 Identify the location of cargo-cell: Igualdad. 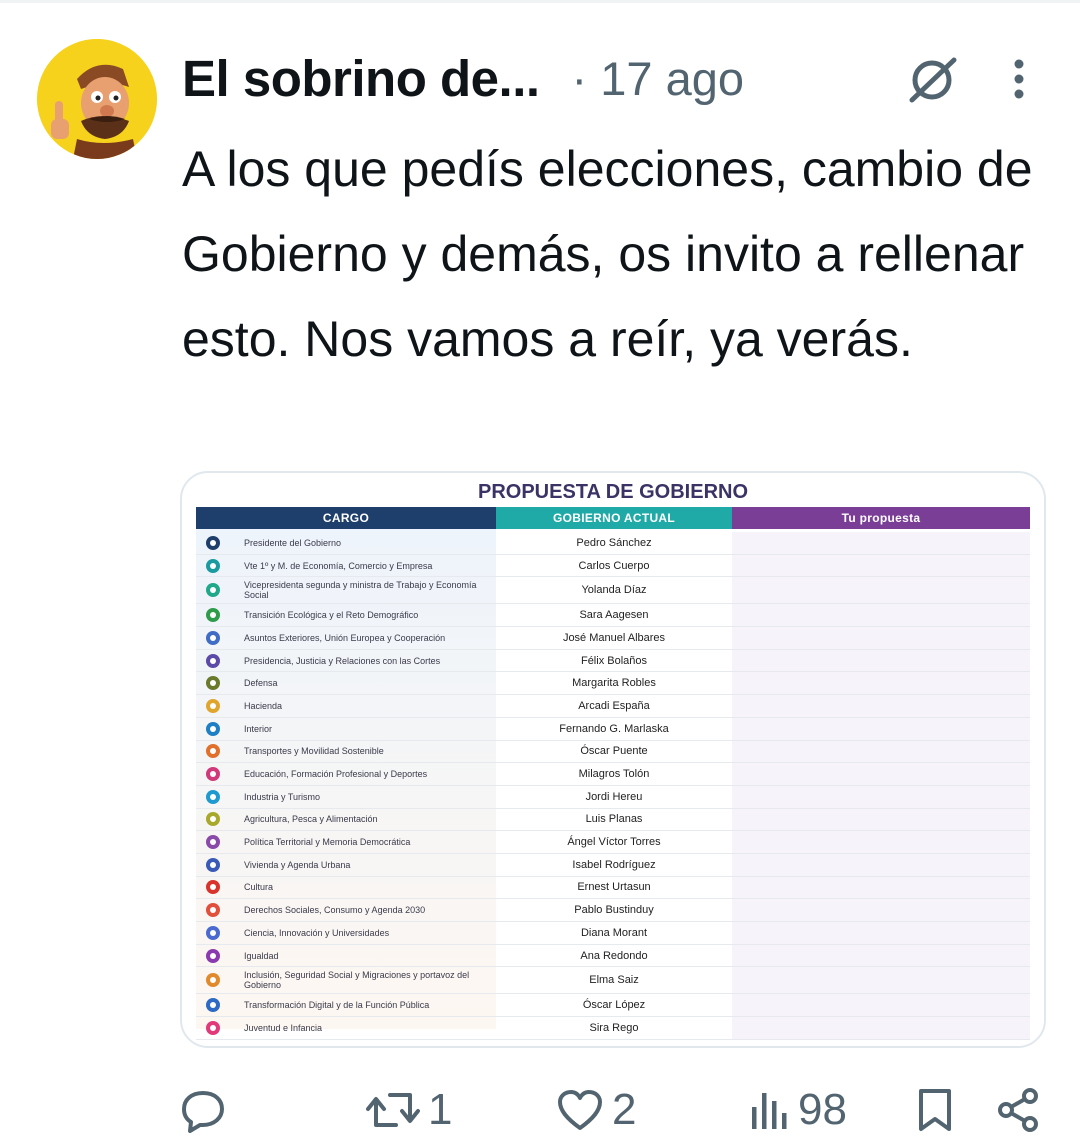
(261, 955).